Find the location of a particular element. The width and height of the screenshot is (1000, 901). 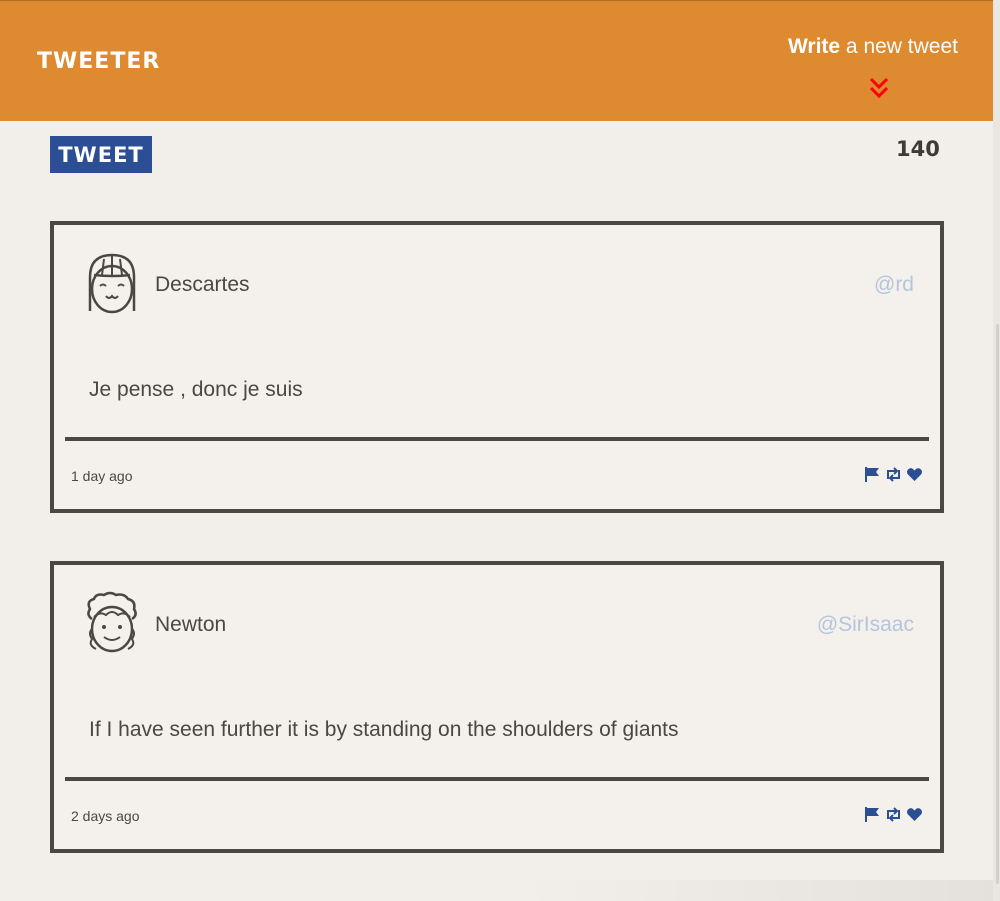

tweet-button: TWEET is located at coordinates (101, 154).